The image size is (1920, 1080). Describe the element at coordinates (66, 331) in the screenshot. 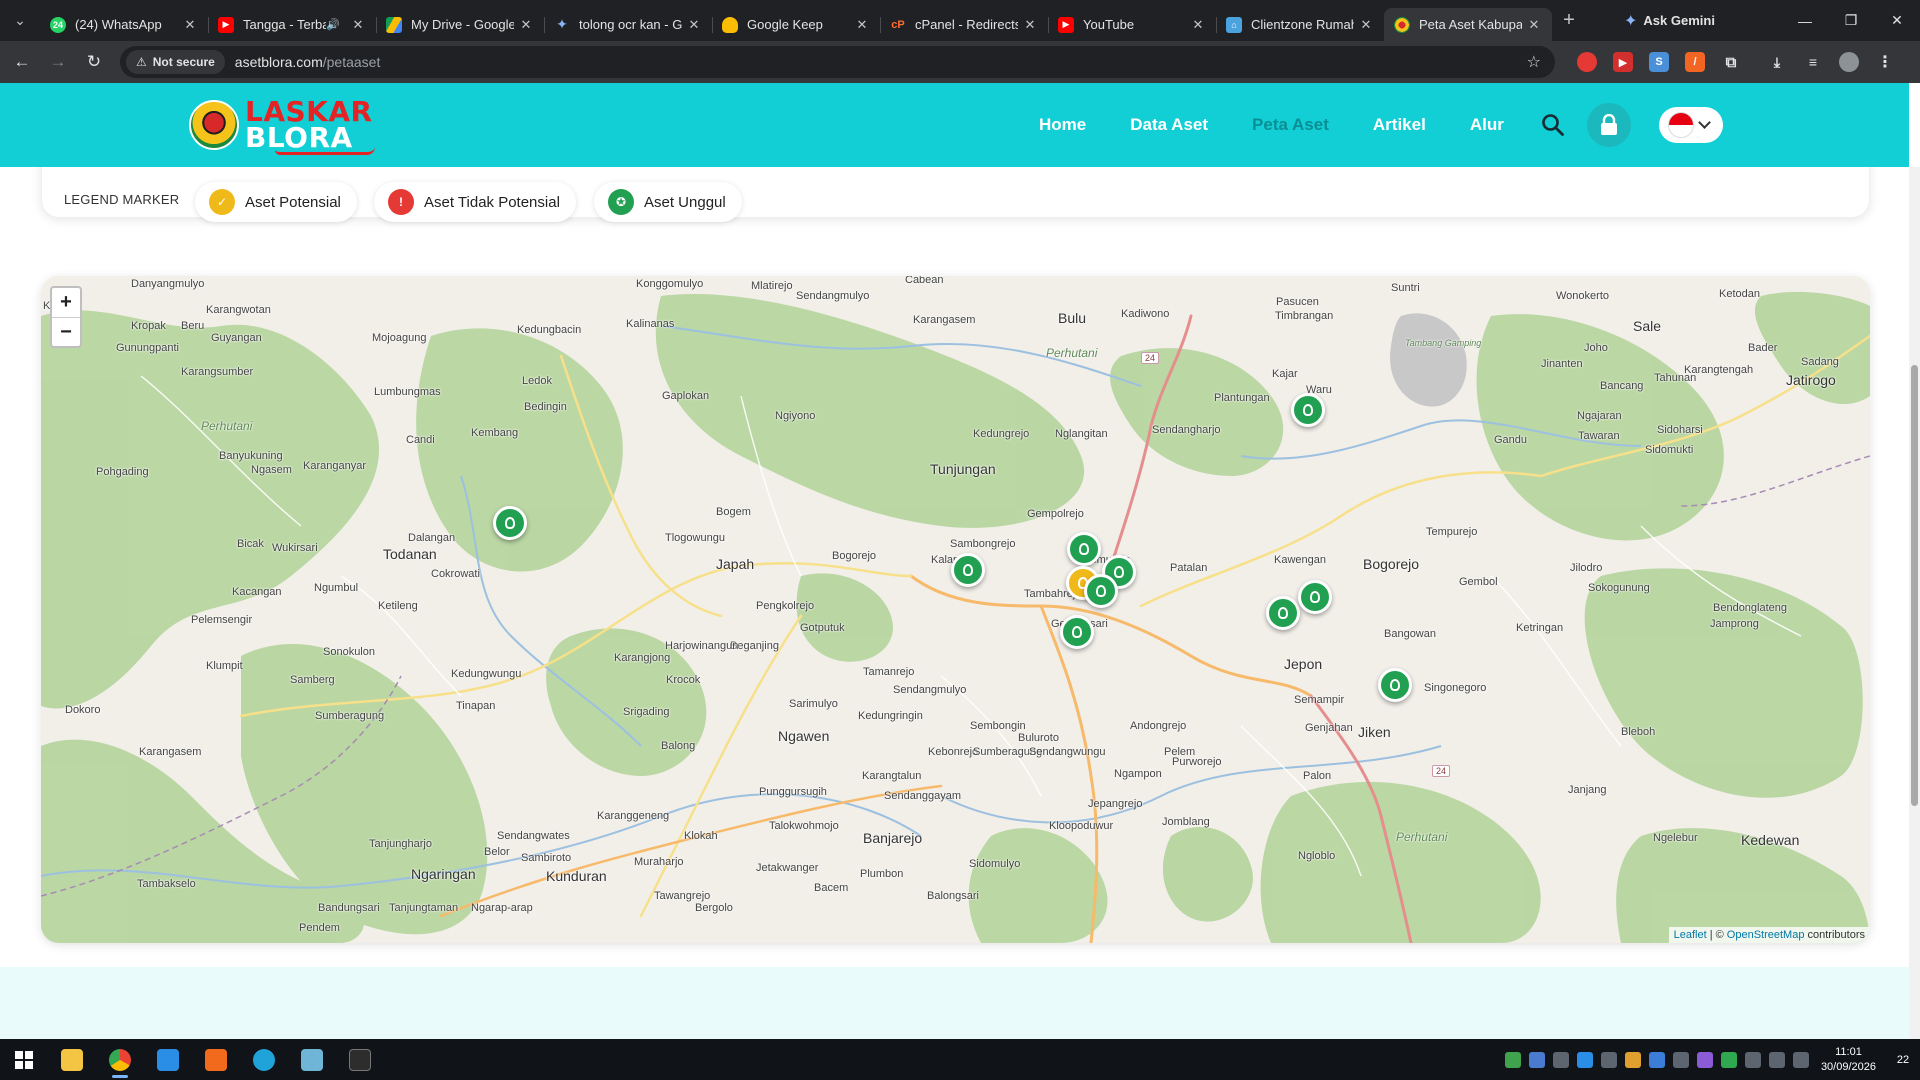

I see `zoom-out-button: −` at that location.